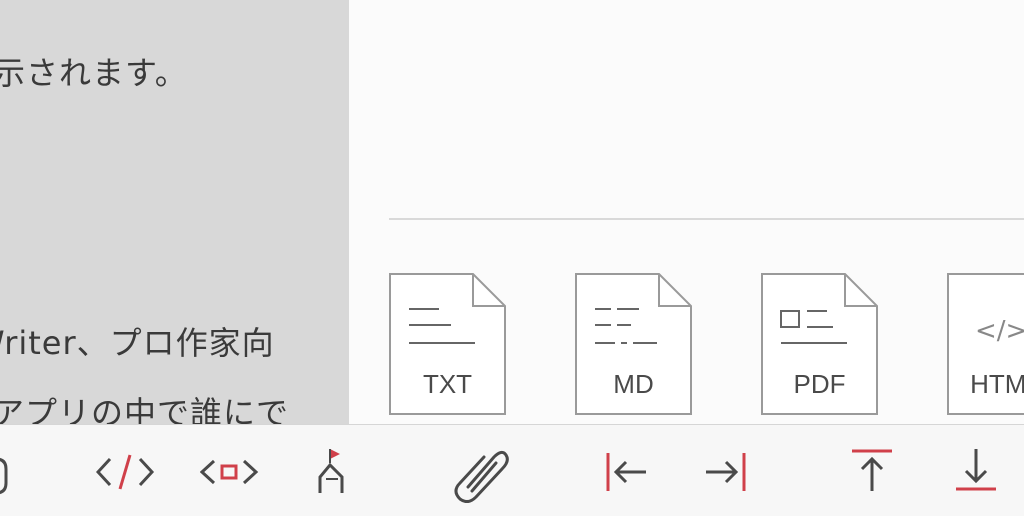 This screenshot has width=1024, height=516. What do you see at coordinates (633, 344) in the screenshot?
I see `export-md-button: MD` at bounding box center [633, 344].